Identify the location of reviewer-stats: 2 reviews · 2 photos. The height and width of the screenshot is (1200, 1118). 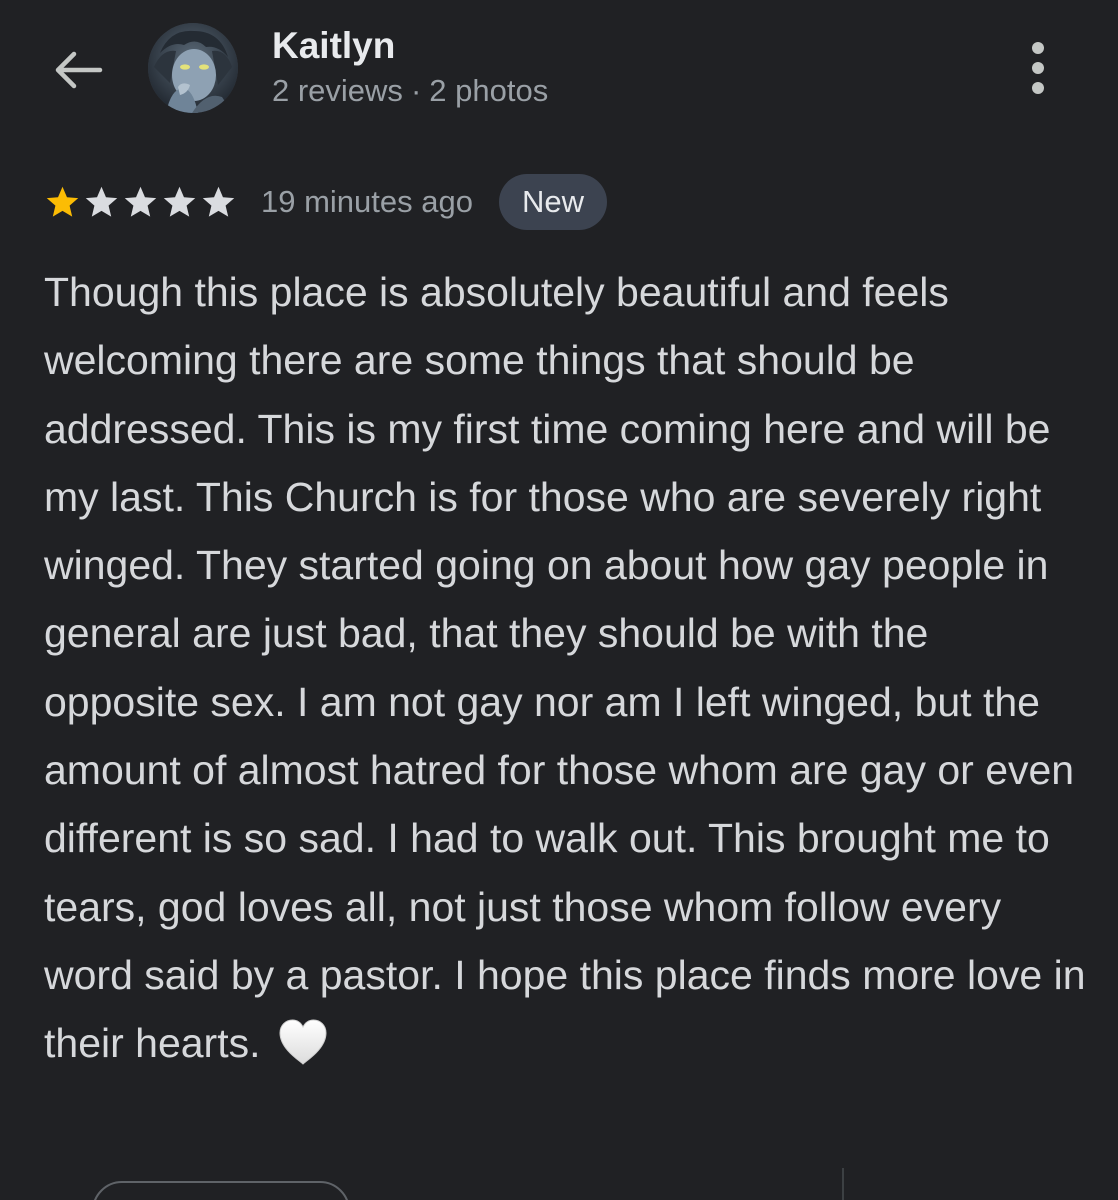
(410, 91).